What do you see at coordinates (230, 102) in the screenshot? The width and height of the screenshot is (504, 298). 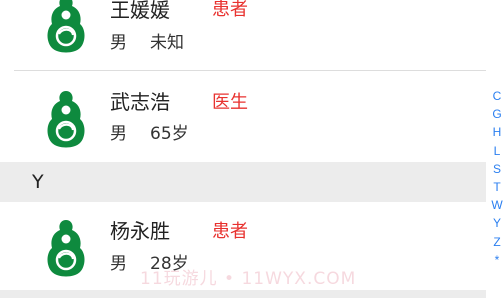 I see `role-badge: 医生` at bounding box center [230, 102].